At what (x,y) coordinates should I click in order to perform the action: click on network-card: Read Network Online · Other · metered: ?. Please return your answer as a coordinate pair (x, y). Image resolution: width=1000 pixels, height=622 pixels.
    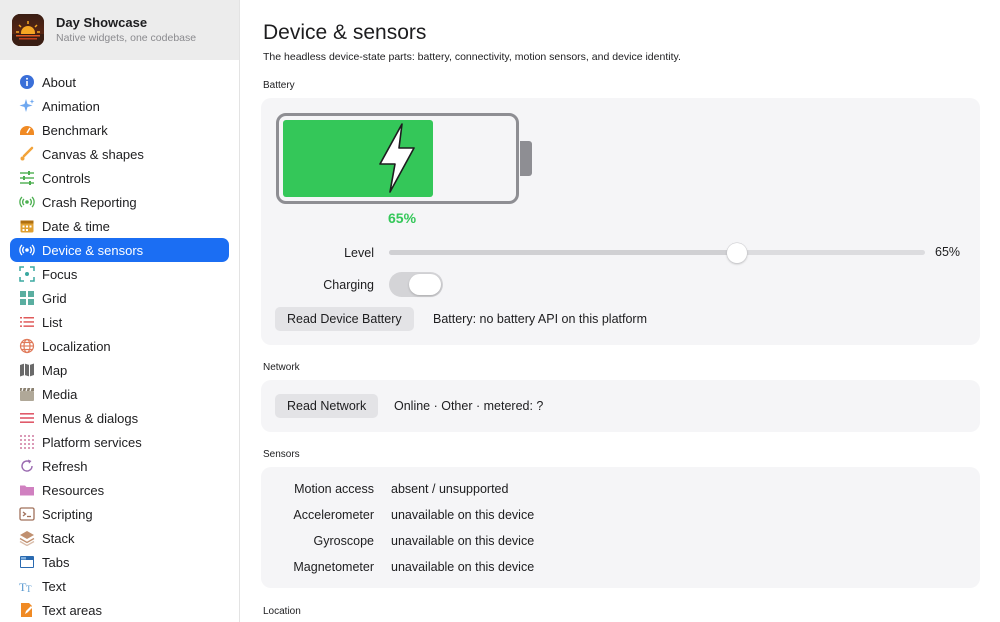
    Looking at the image, I should click on (620, 406).